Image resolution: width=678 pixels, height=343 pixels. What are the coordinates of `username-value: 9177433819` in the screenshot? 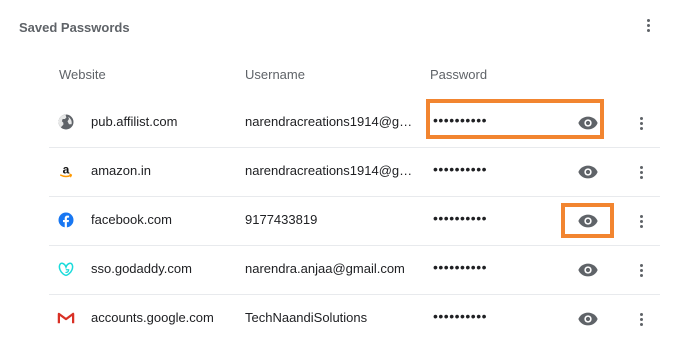 It's located at (281, 219).